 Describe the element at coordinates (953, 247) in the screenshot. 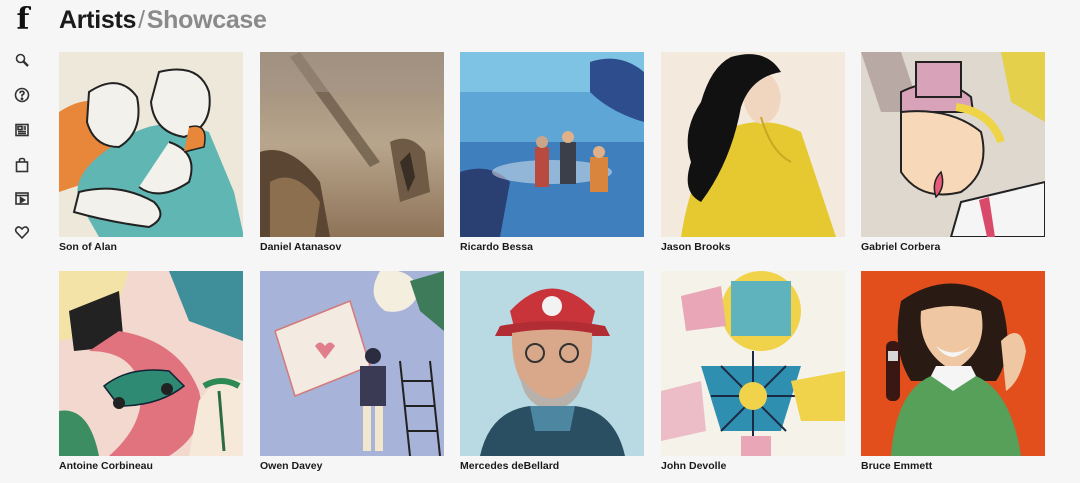

I see `artist-name: Gabriel Corbera` at that location.